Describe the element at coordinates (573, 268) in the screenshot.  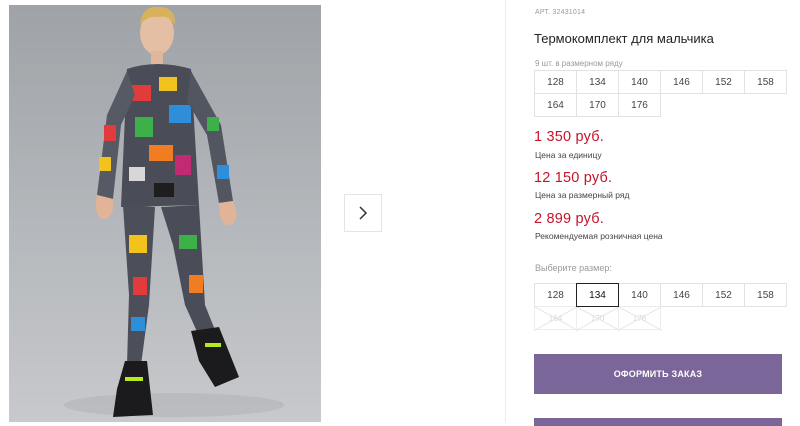
I see `choose-size-label: Выберите размер:` at that location.